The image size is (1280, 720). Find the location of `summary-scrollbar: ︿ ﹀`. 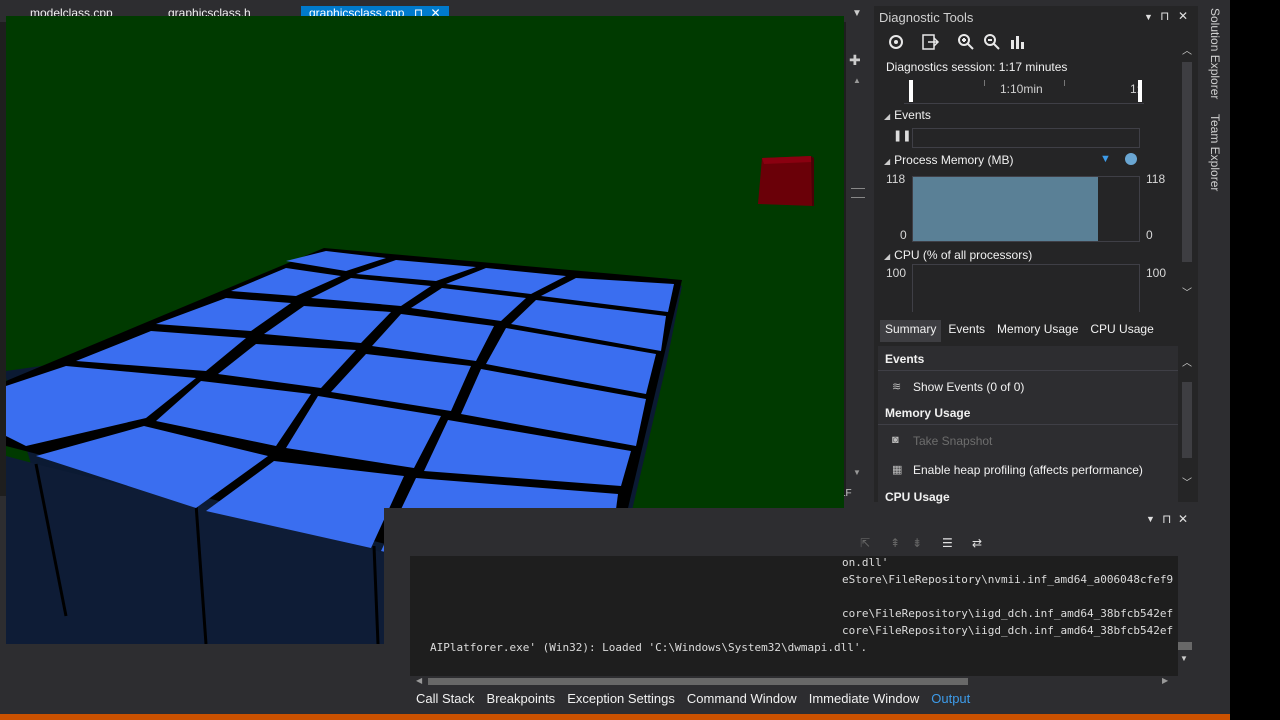

summary-scrollbar: ︿ ﹀ is located at coordinates (1187, 424).